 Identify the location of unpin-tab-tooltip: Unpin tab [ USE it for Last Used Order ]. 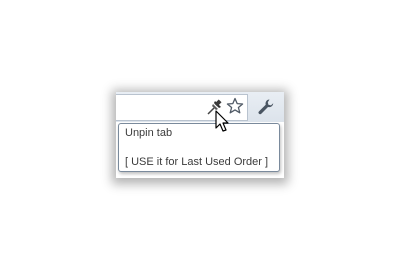
(199, 147).